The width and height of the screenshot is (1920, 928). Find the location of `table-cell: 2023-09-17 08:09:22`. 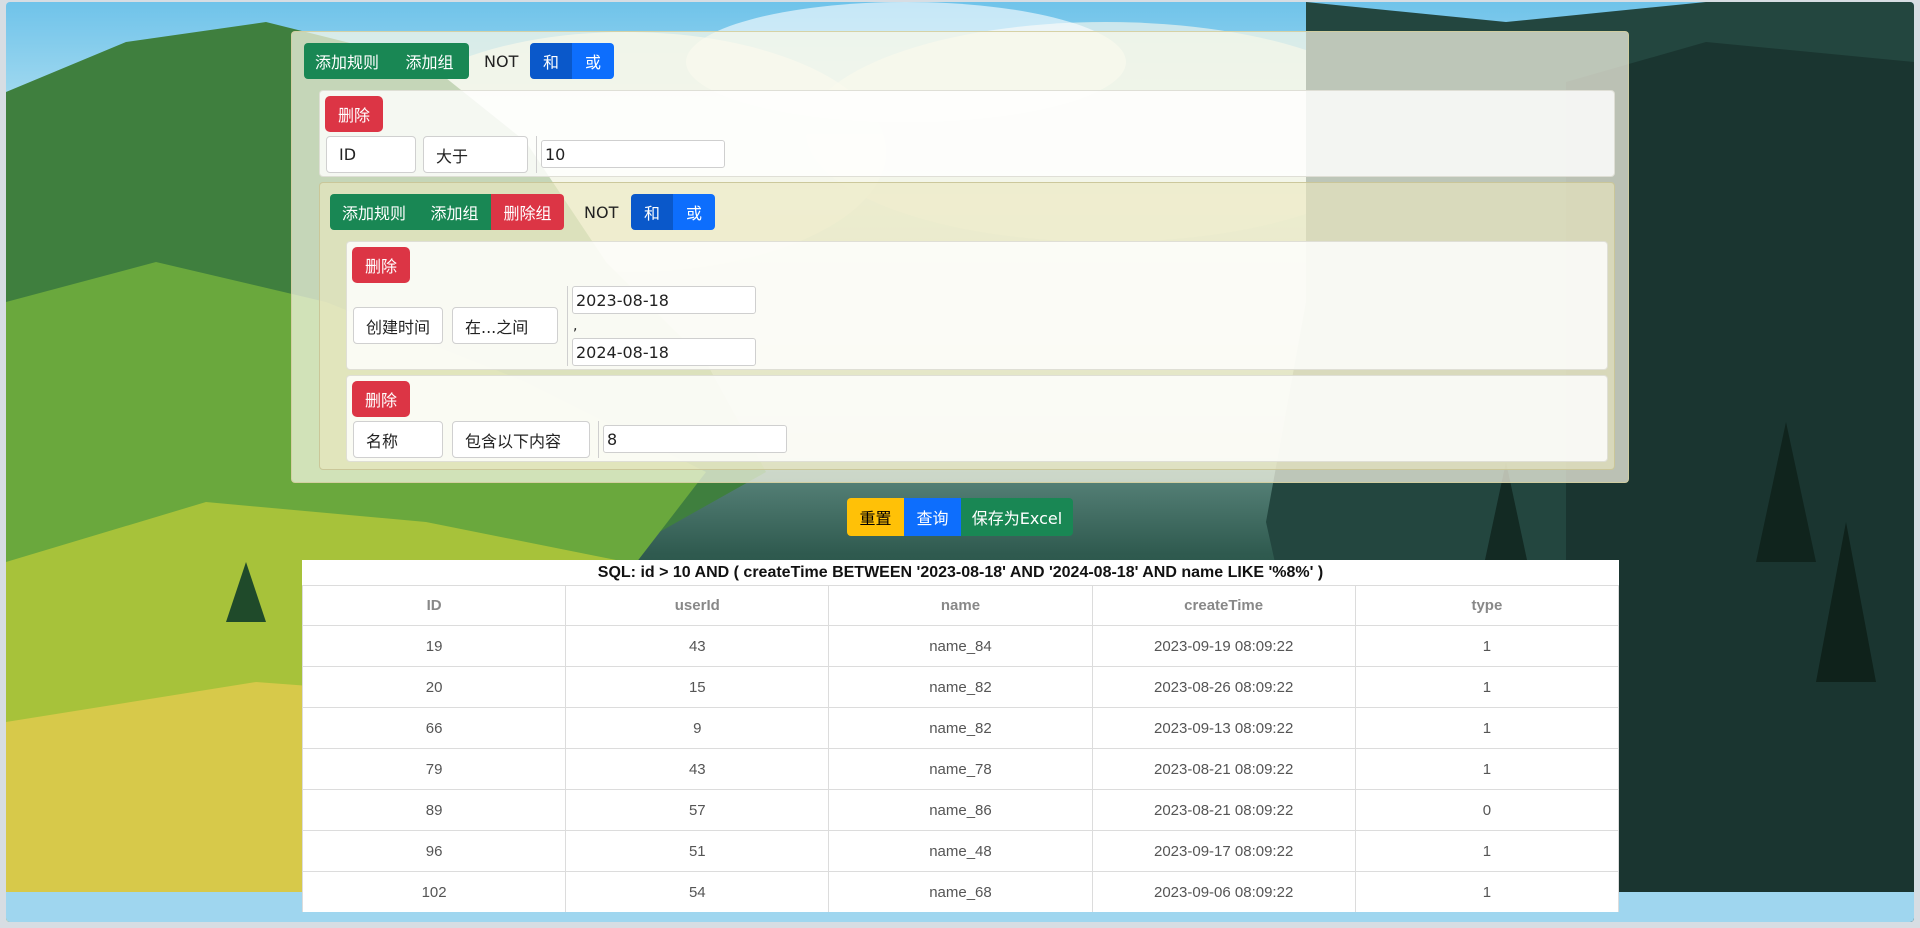

table-cell: 2023-09-17 08:09:22 is located at coordinates (1223, 851).